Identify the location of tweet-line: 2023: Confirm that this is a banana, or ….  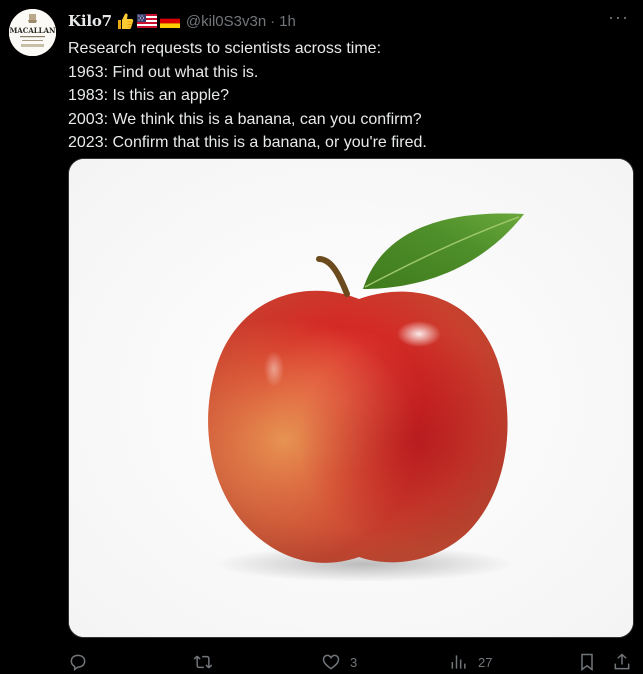
(247, 142).